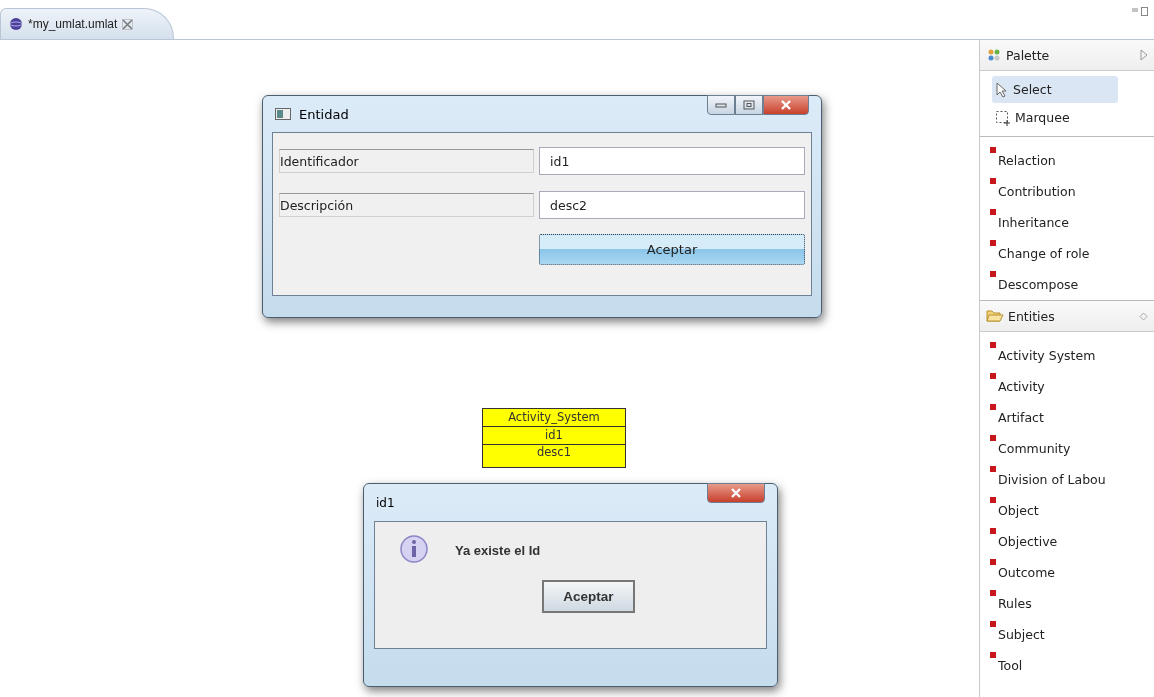 This screenshot has width=1154, height=697. What do you see at coordinates (1072, 661) in the screenshot?
I see `palette-item: Tool` at bounding box center [1072, 661].